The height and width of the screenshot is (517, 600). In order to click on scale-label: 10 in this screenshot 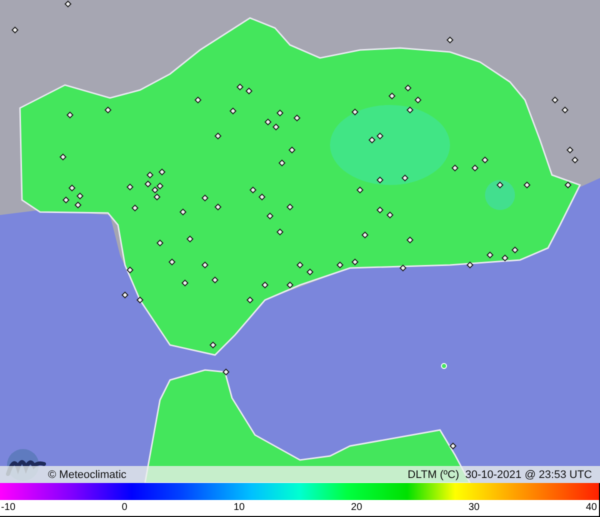, I will do `click(239, 508)`.